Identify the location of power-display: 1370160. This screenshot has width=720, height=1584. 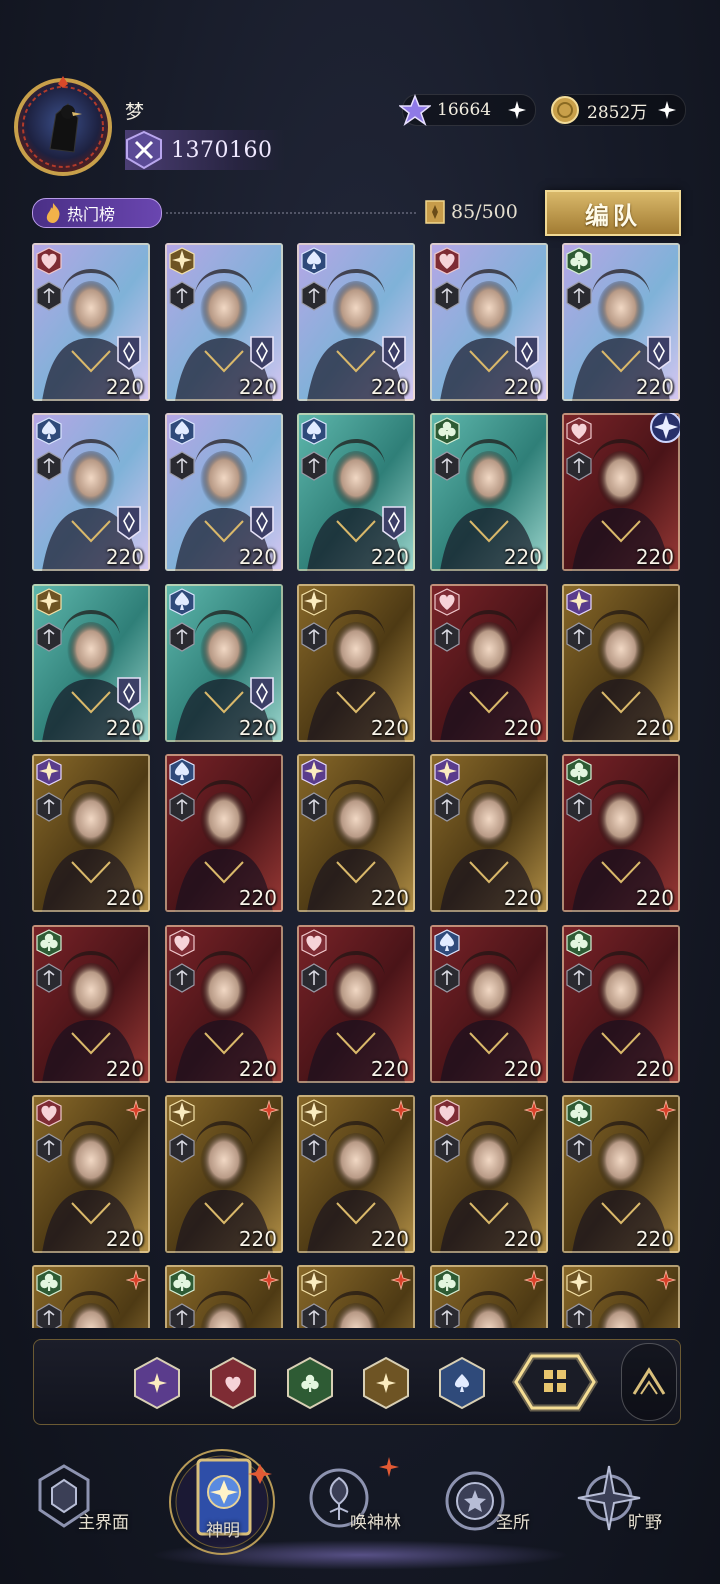
(205, 150).